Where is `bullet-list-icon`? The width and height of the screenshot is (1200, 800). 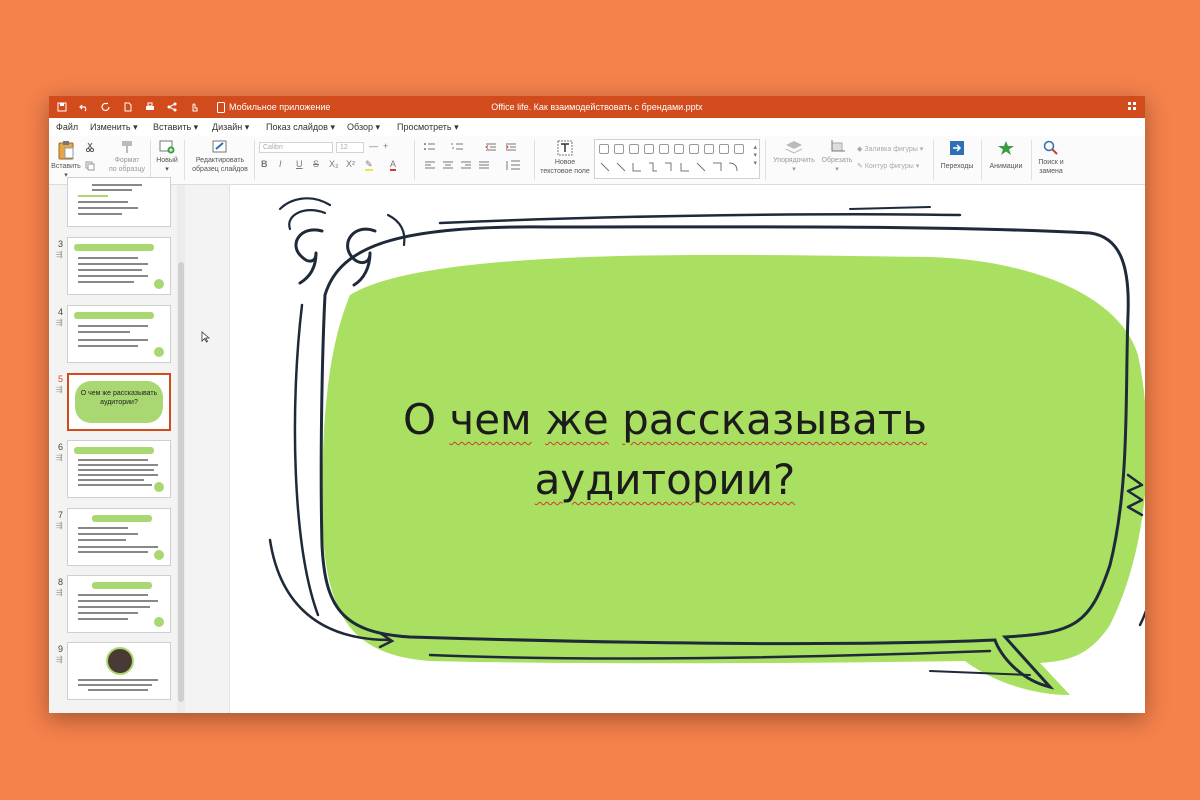
bullet-list-icon is located at coordinates (432, 148).